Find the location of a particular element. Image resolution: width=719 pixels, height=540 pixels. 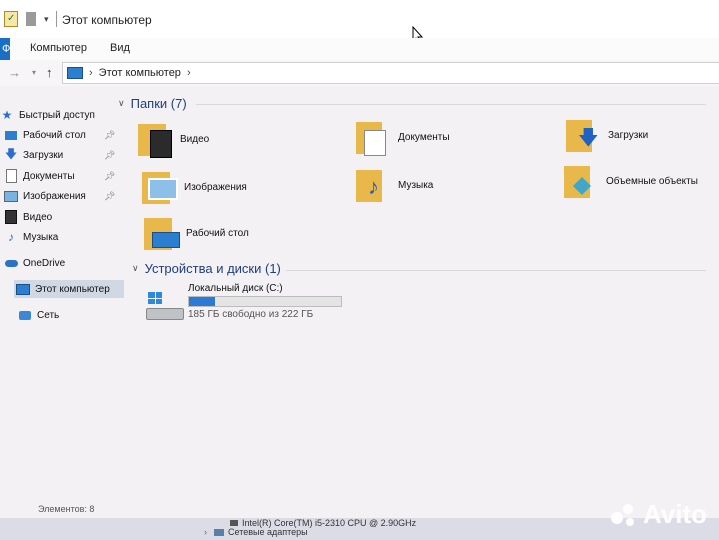

folder-label: Изображения is located at coordinates (215, 187).